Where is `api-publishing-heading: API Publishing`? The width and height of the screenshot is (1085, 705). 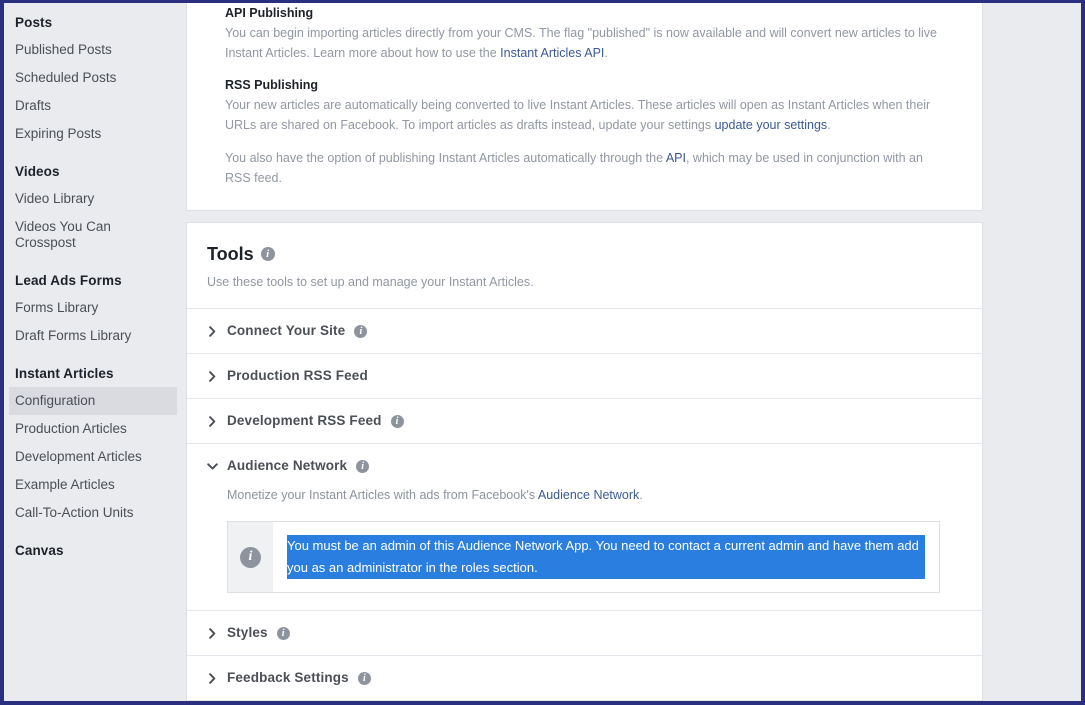 api-publishing-heading: API Publishing is located at coordinates (269, 13).